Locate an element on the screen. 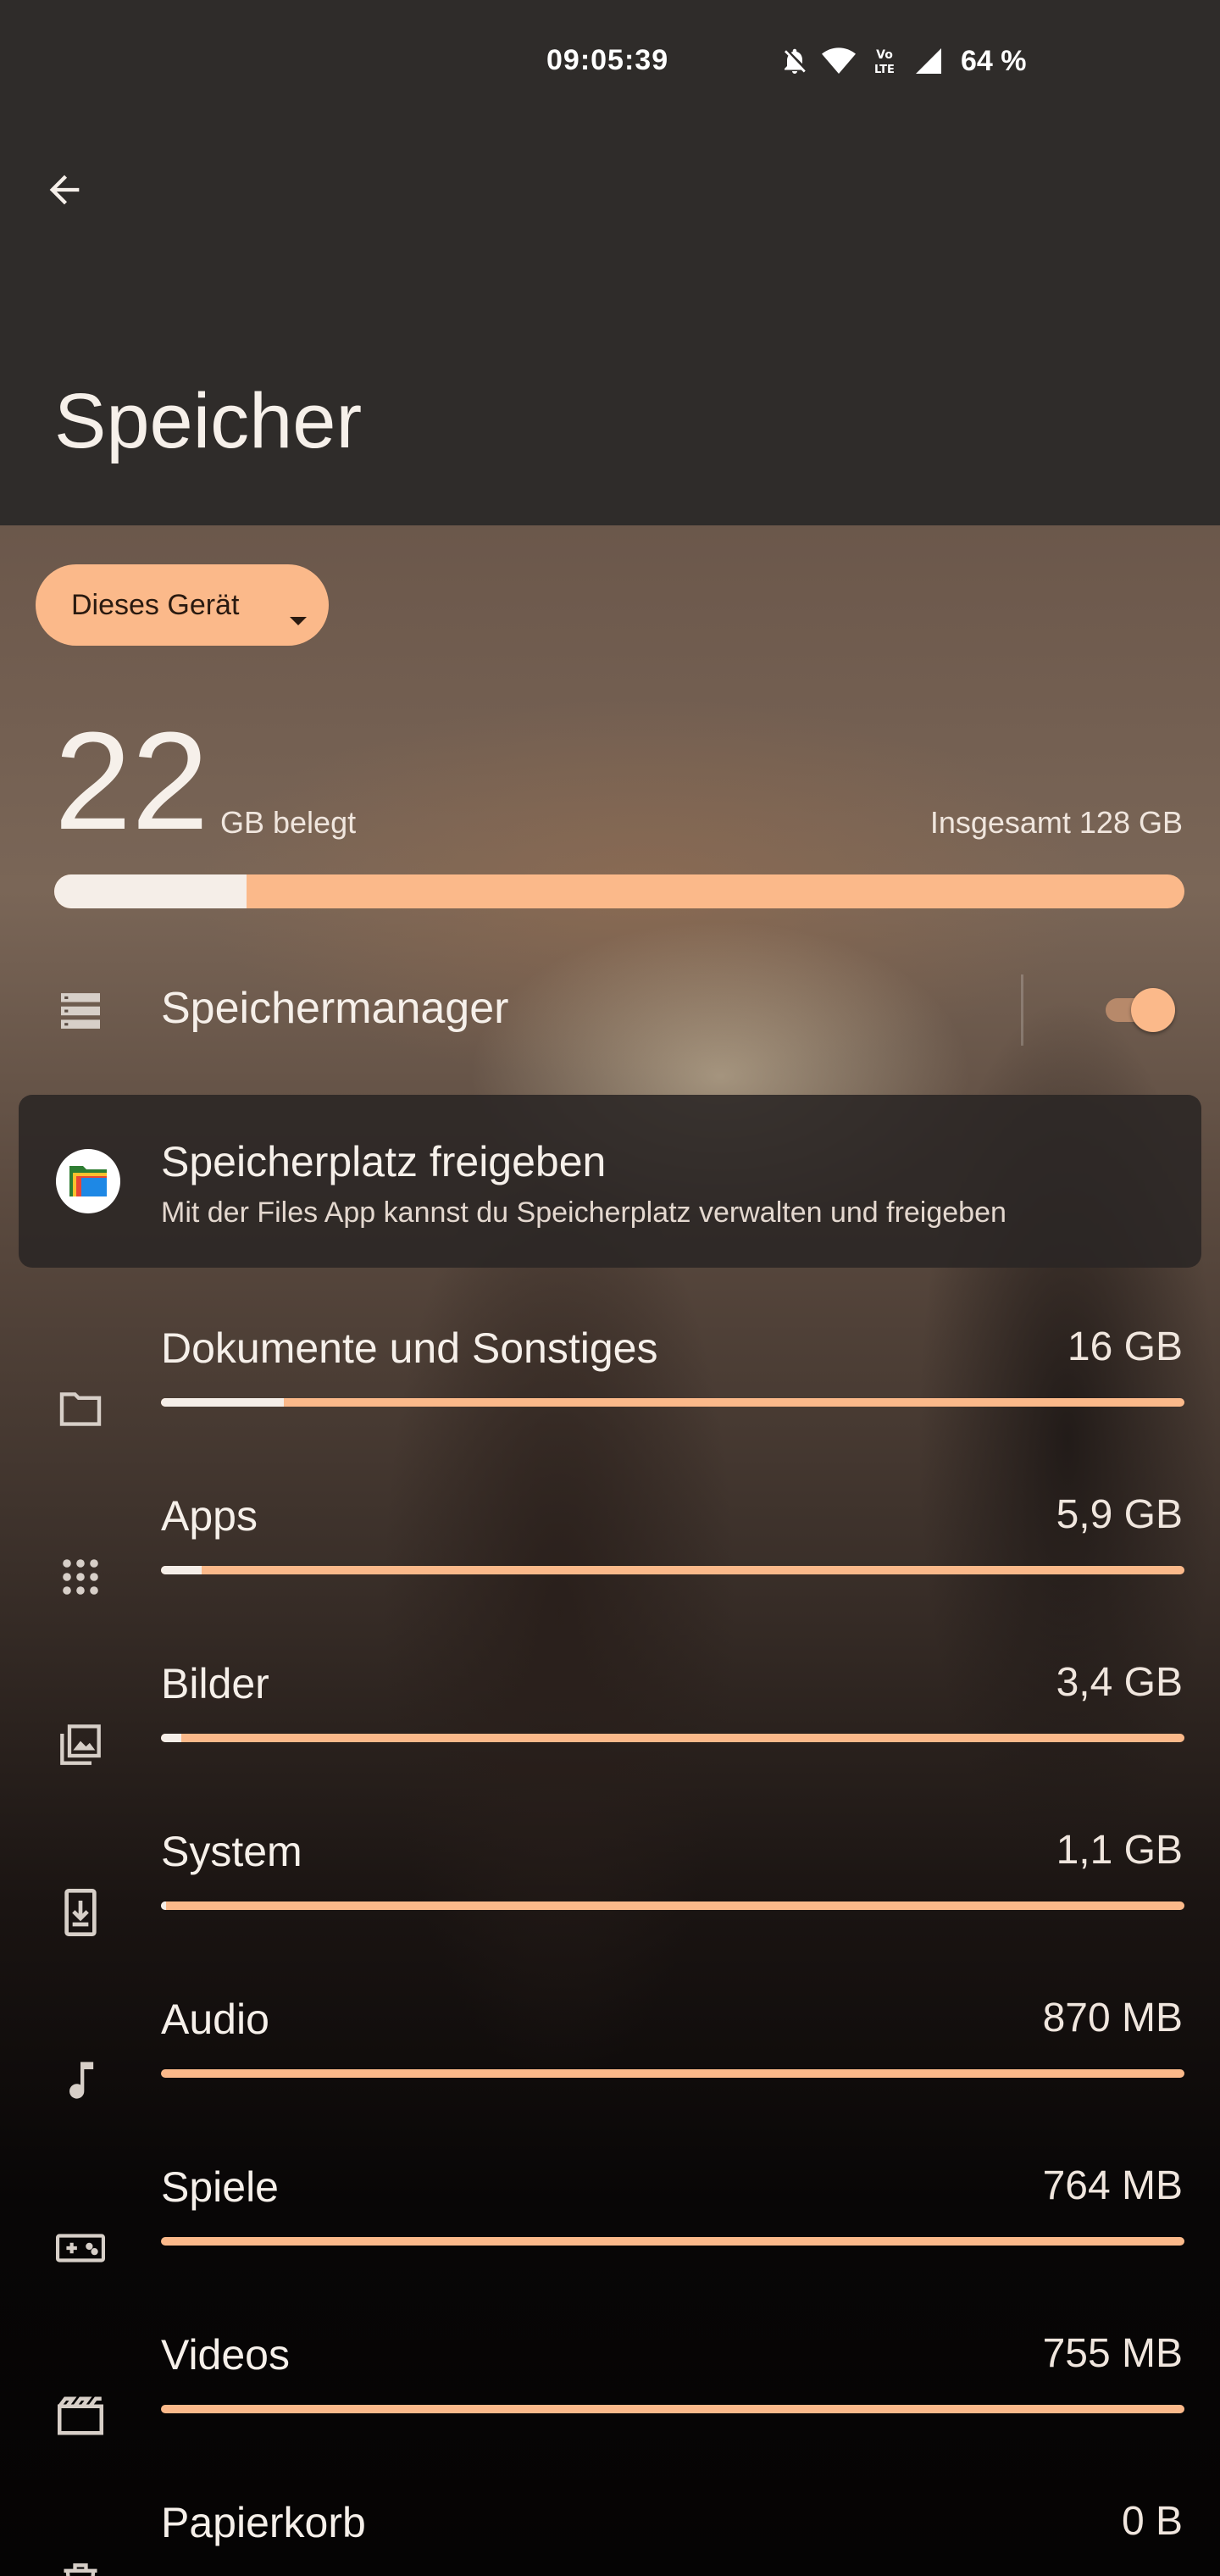 The image size is (1220, 2576). category-row-apps: Apps 5,9 GB is located at coordinates (610, 1562).